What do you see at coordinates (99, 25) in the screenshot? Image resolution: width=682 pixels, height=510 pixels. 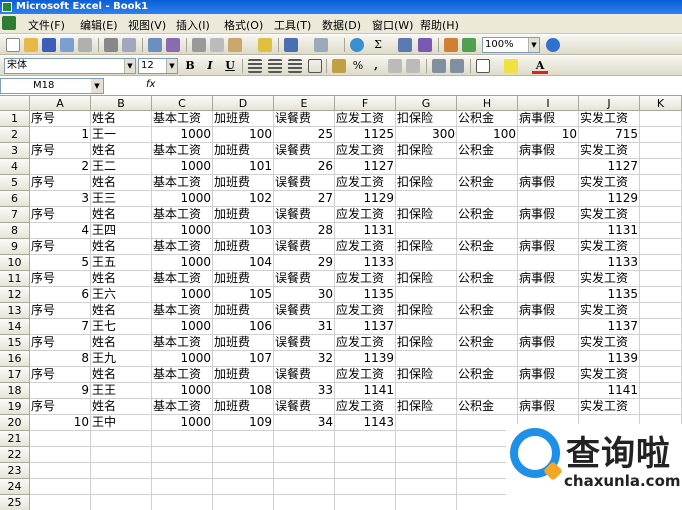 I see `menu-edit: 编辑(E)` at bounding box center [99, 25].